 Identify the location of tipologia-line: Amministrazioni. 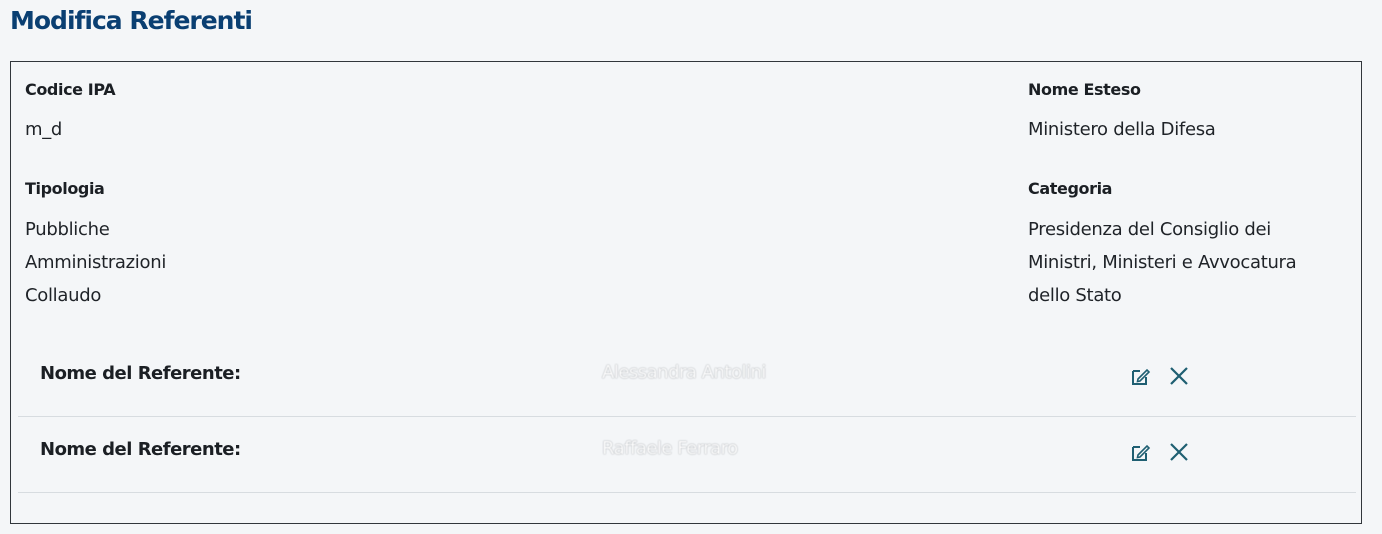
(96, 262).